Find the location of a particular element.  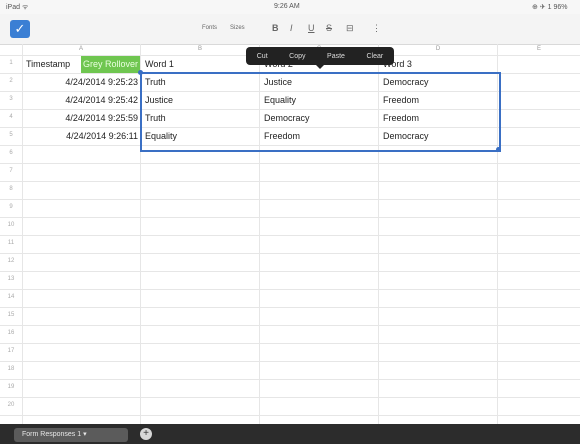

row-number: 17 is located at coordinates (11, 351).